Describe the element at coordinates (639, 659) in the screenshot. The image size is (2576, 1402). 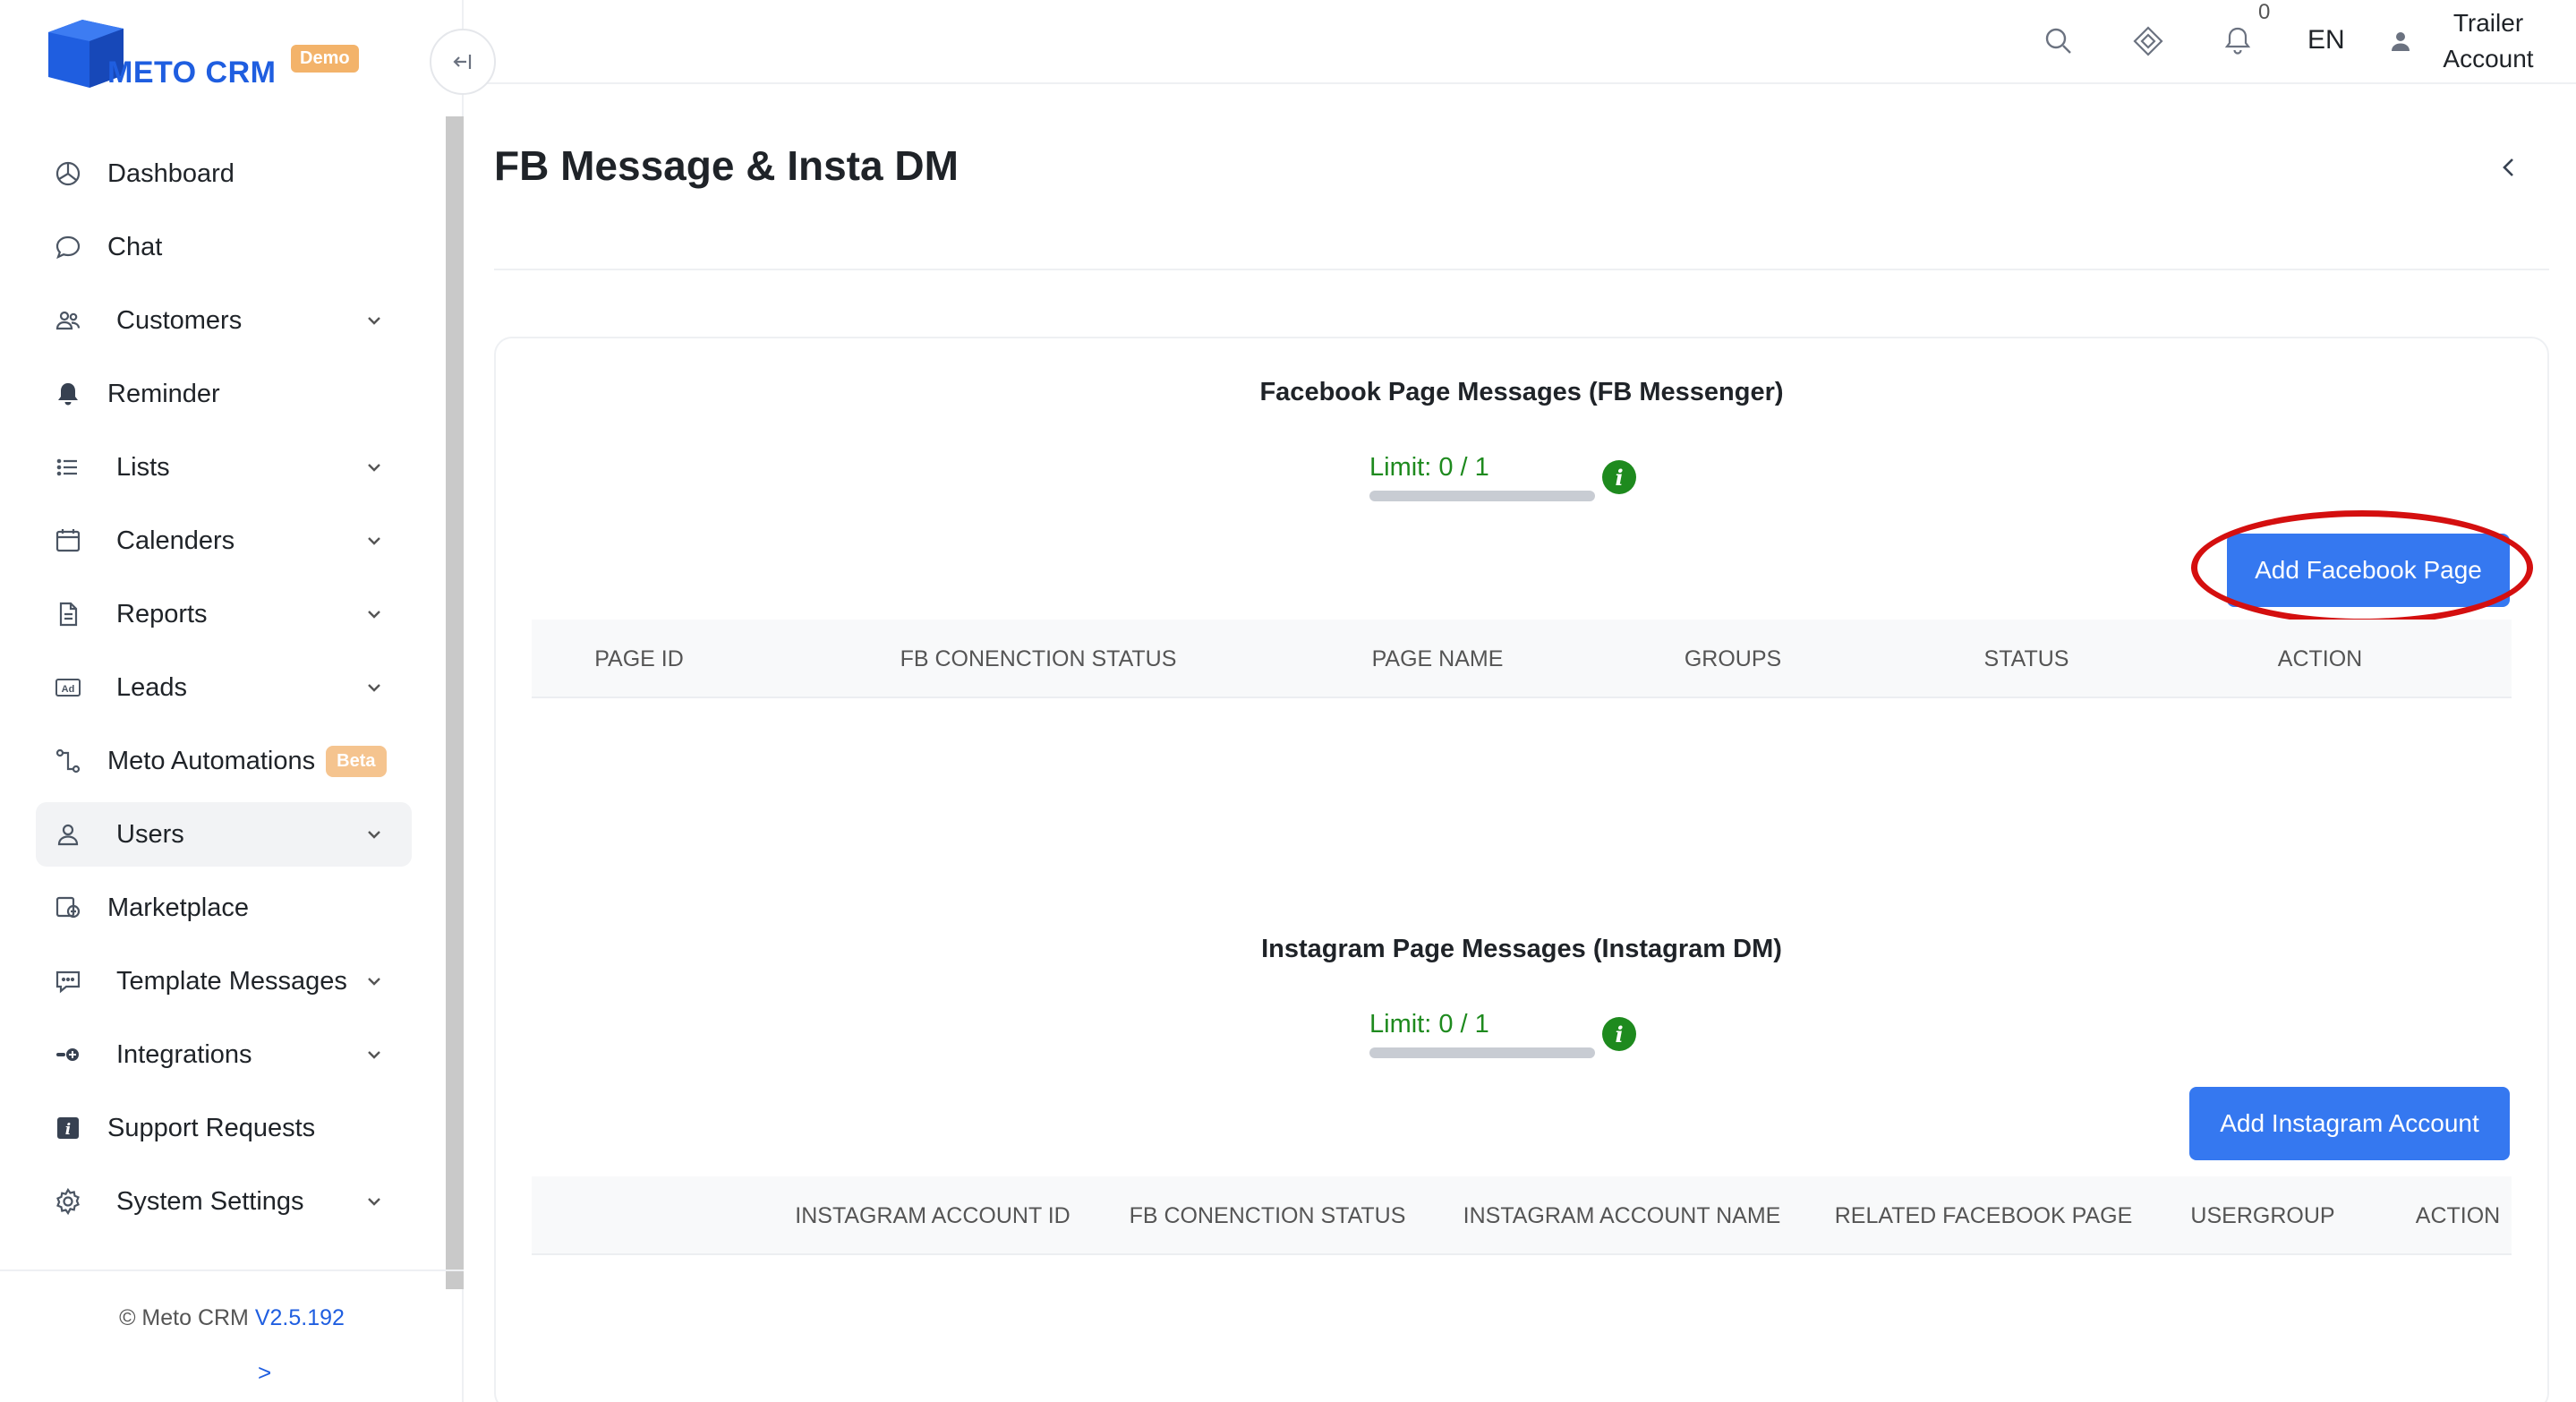
I see `column-header: PAGE ID` at that location.